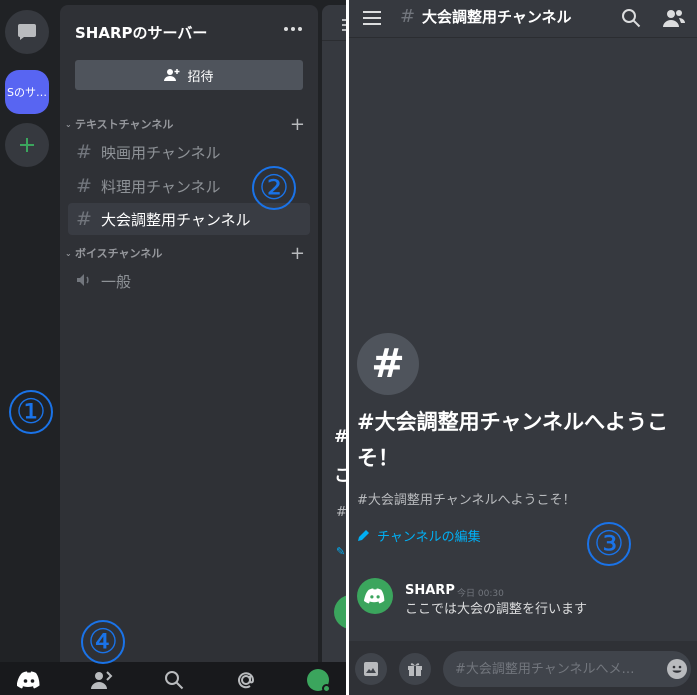 This screenshot has width=697, height=695. I want to click on channel-title: 大会調整用チャンネル, so click(497, 16).